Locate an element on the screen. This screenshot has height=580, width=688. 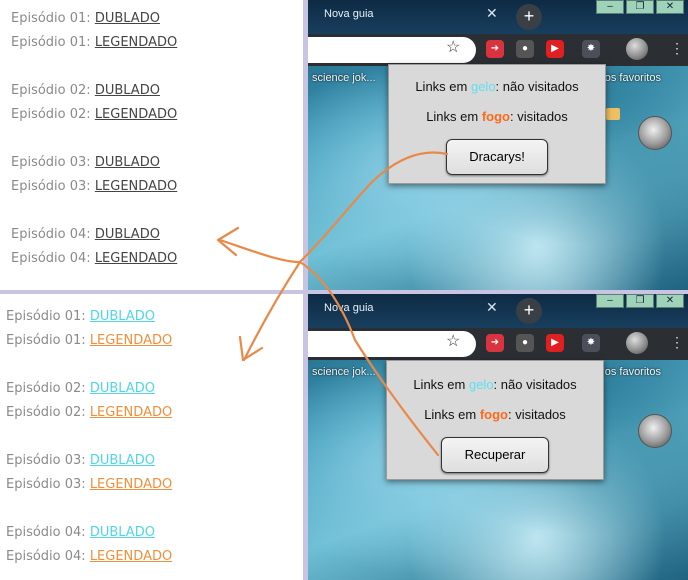
vertical-divider is located at coordinates (305, 290).